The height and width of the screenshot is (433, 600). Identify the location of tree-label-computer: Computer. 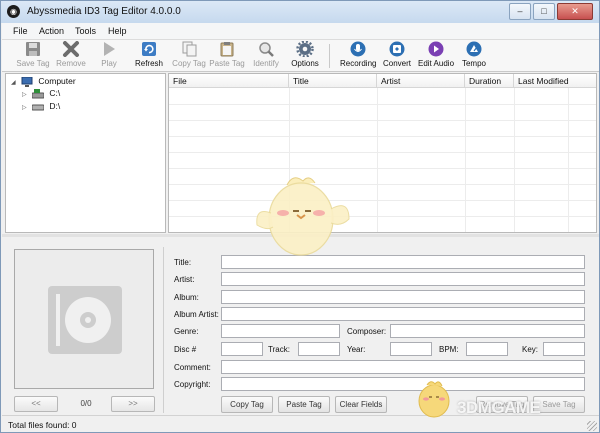
(57, 81).